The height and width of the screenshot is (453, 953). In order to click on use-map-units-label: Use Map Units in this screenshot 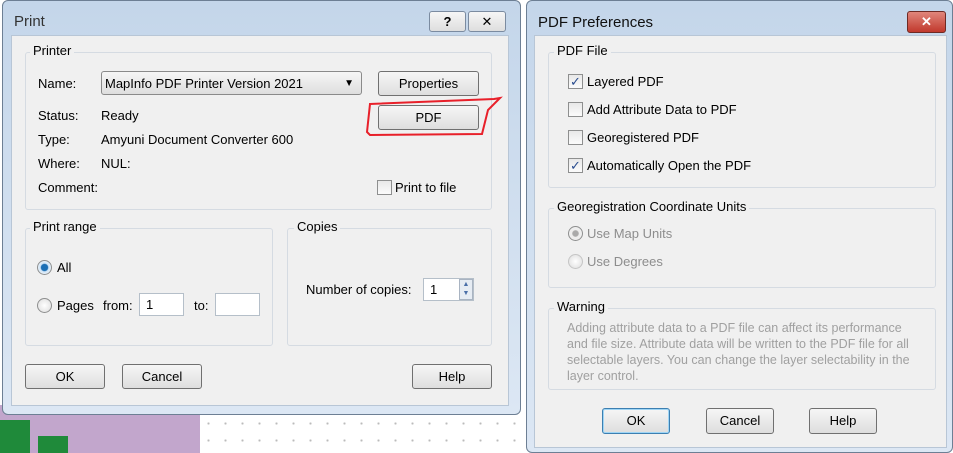, I will do `click(630, 233)`.